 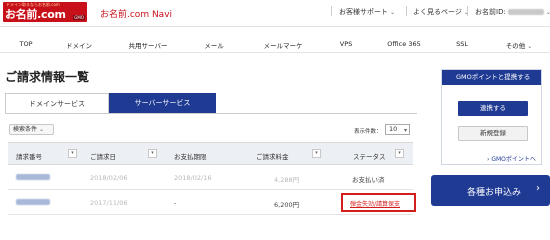 I want to click on onamae-logo: ドメイン取るならお名前.com お名前.com GMO, so click(x=45, y=12).